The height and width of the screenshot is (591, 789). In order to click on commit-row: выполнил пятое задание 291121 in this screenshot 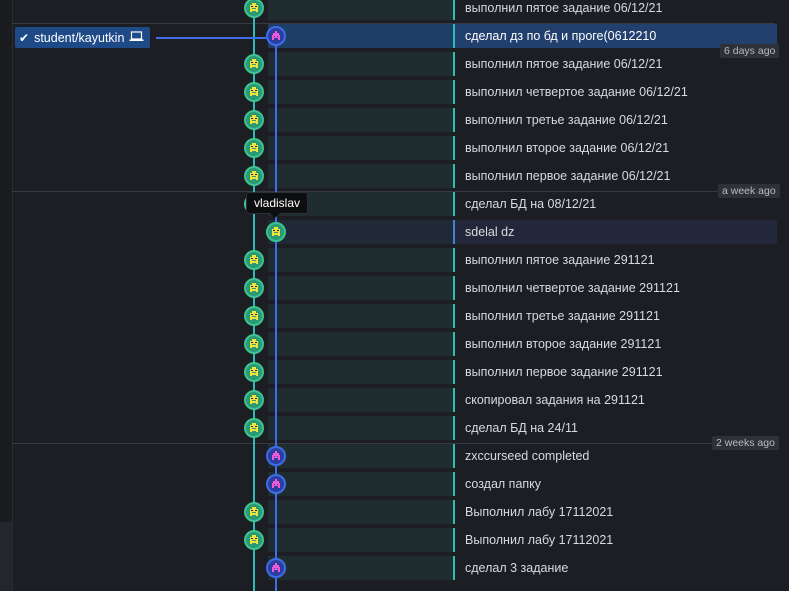, I will do `click(394, 260)`.